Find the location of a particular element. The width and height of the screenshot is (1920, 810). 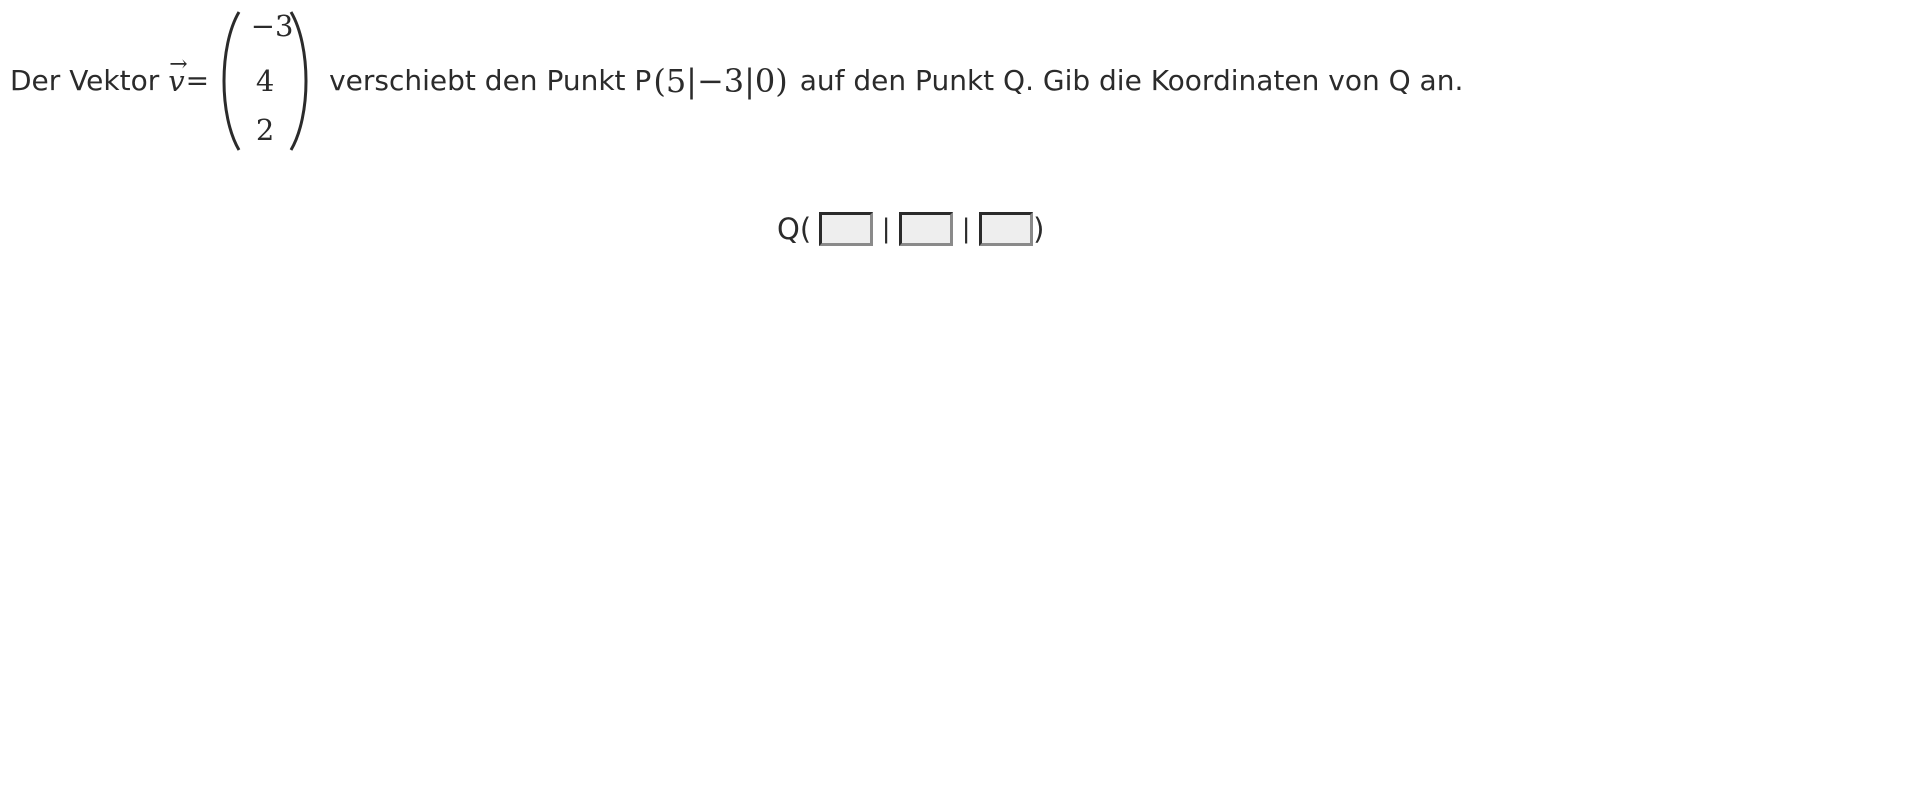

column-vector: −3 4 2 is located at coordinates (265, 81).